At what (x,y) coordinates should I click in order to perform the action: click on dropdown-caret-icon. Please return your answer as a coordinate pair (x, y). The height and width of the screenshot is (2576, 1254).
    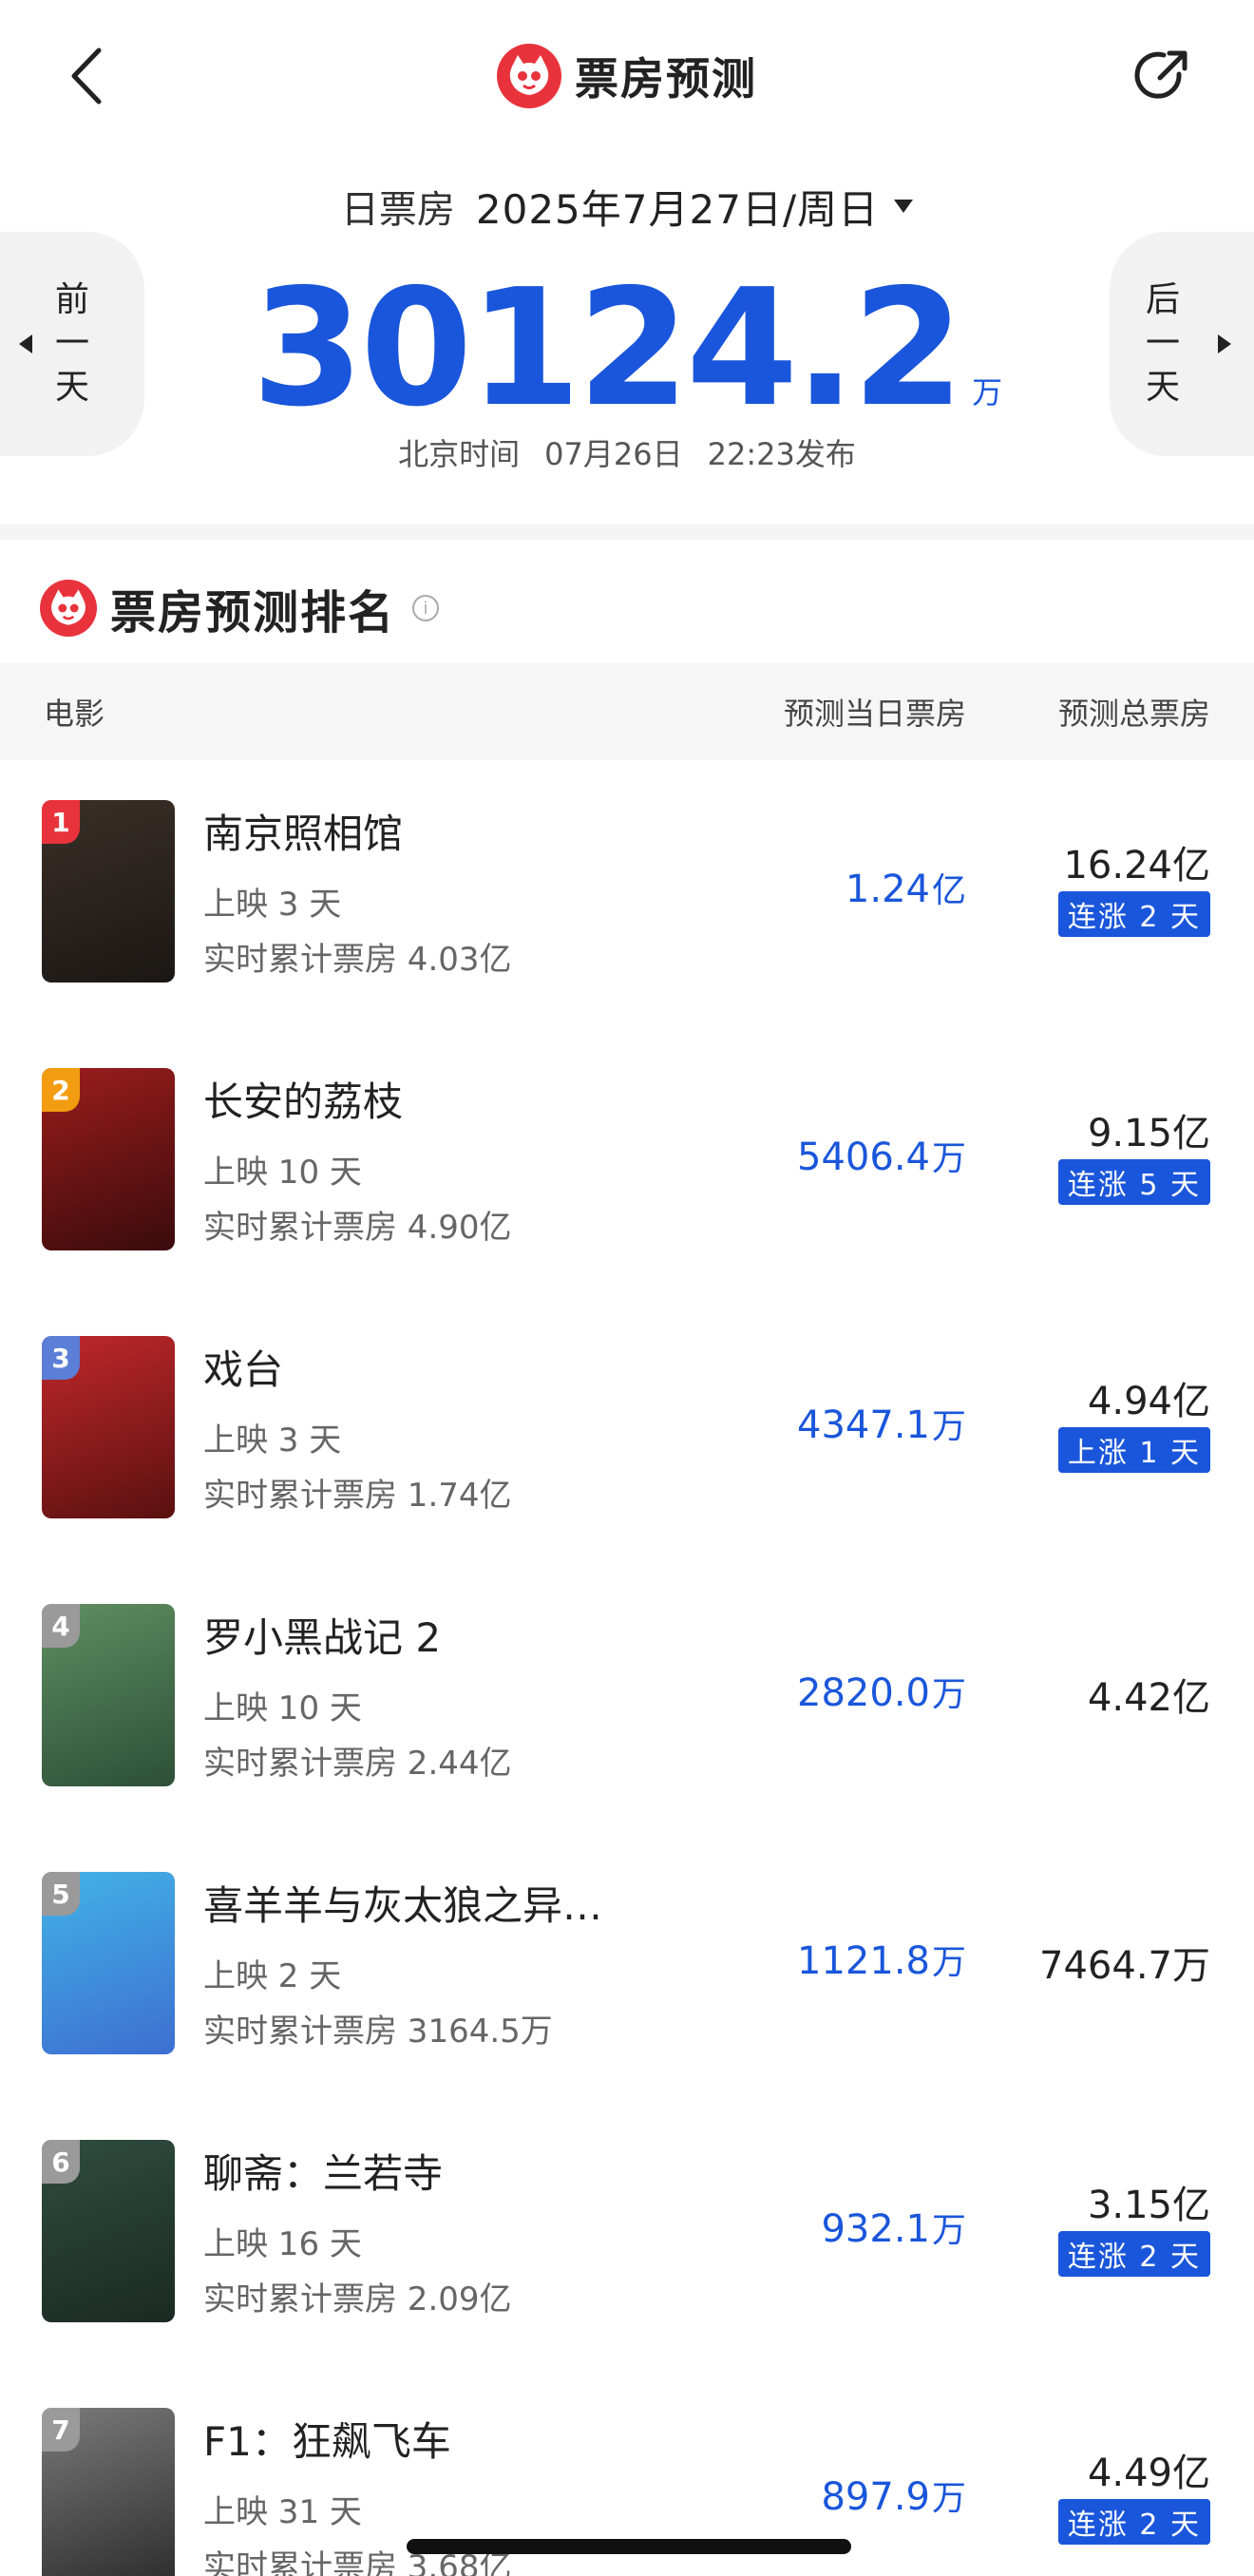
    Looking at the image, I should click on (904, 206).